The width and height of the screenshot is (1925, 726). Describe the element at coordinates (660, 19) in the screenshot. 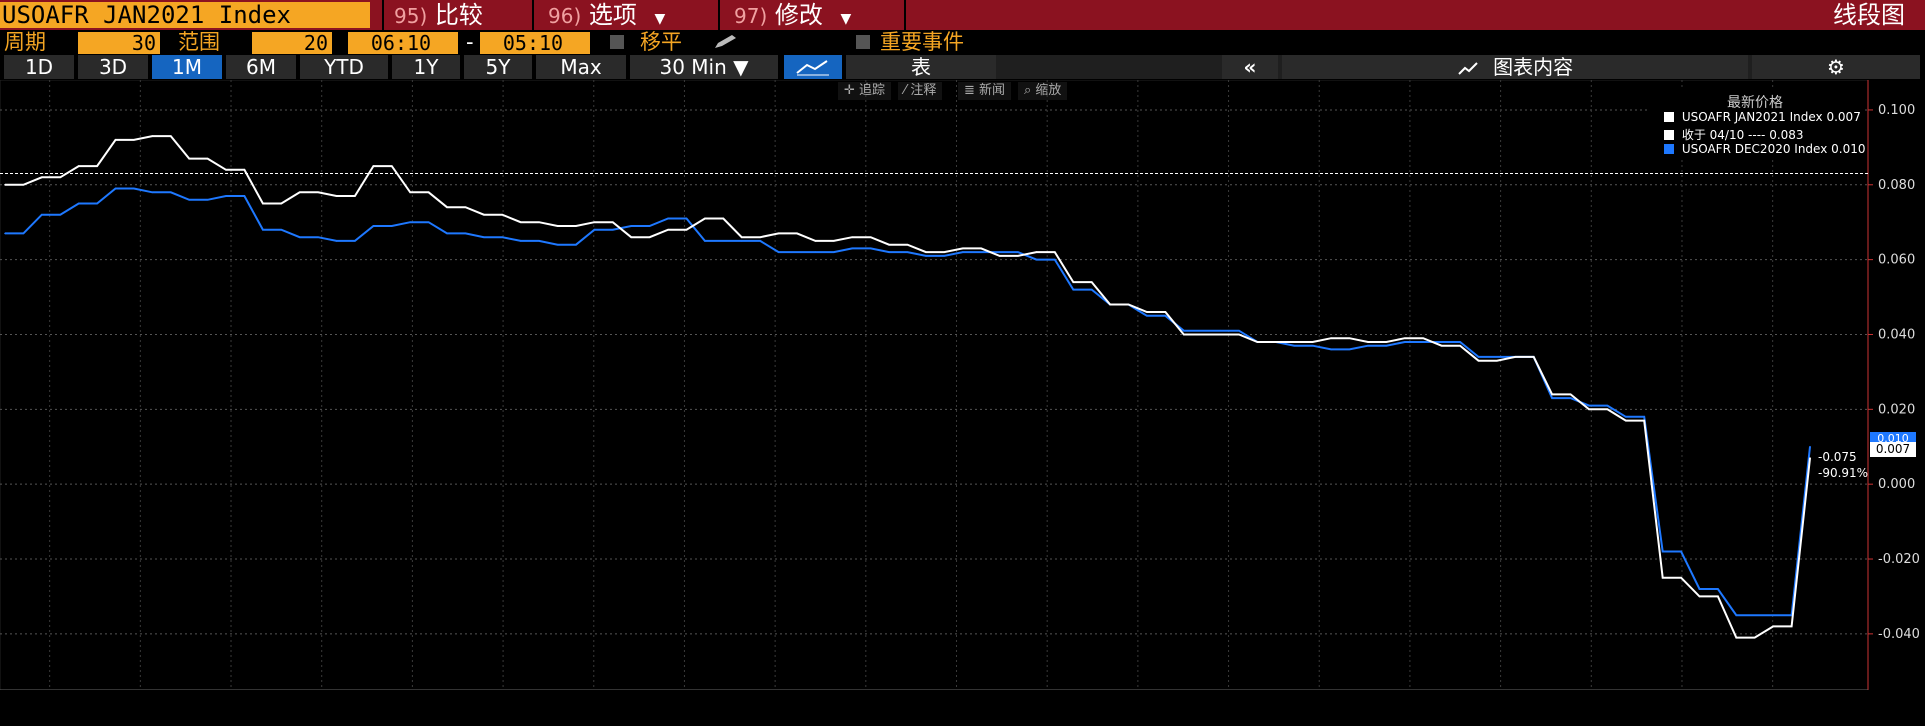

I see `chevron-down-icon: ▼` at that location.